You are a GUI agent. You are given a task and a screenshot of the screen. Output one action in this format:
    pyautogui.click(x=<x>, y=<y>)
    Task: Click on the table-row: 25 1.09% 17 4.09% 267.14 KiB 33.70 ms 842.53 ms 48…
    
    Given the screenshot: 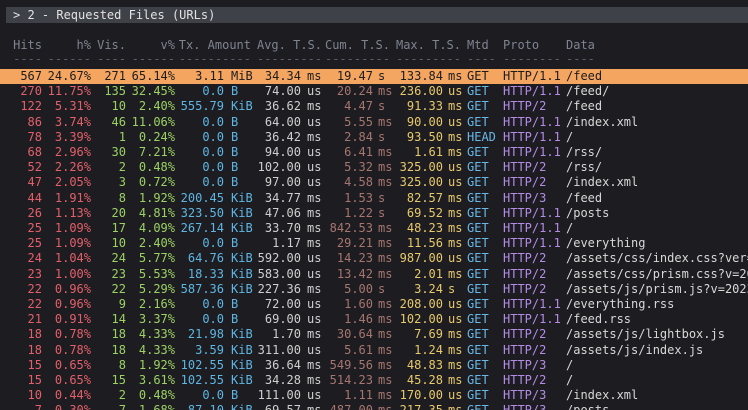 What is the action you would take?
    pyautogui.click(x=374, y=228)
    